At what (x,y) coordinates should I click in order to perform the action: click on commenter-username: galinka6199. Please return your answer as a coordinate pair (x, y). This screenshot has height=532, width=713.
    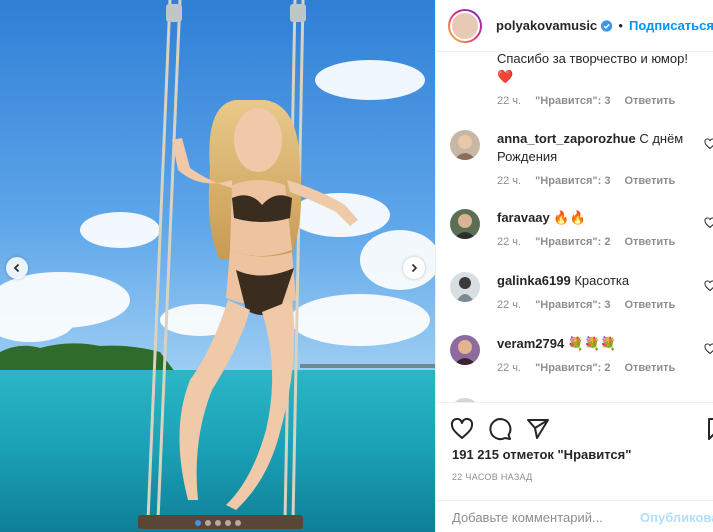
    Looking at the image, I should click on (534, 280).